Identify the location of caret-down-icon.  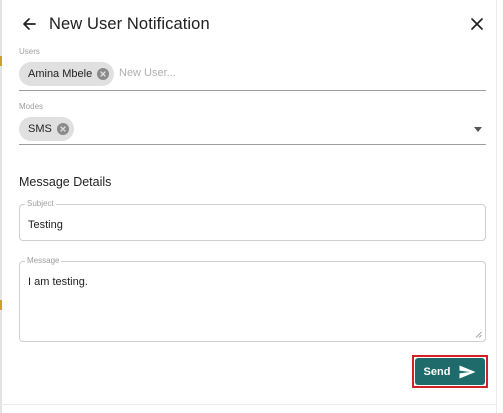
(478, 129).